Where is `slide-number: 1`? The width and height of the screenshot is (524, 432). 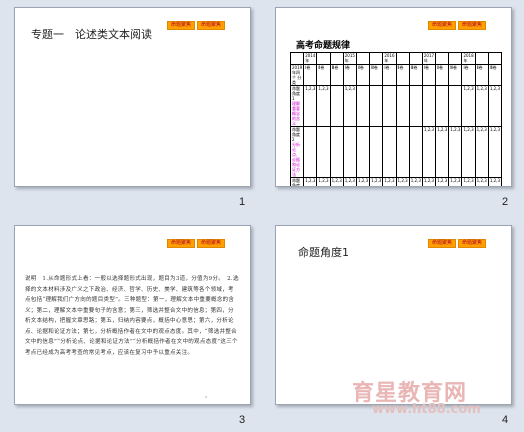
slide-number: 1 is located at coordinates (242, 202).